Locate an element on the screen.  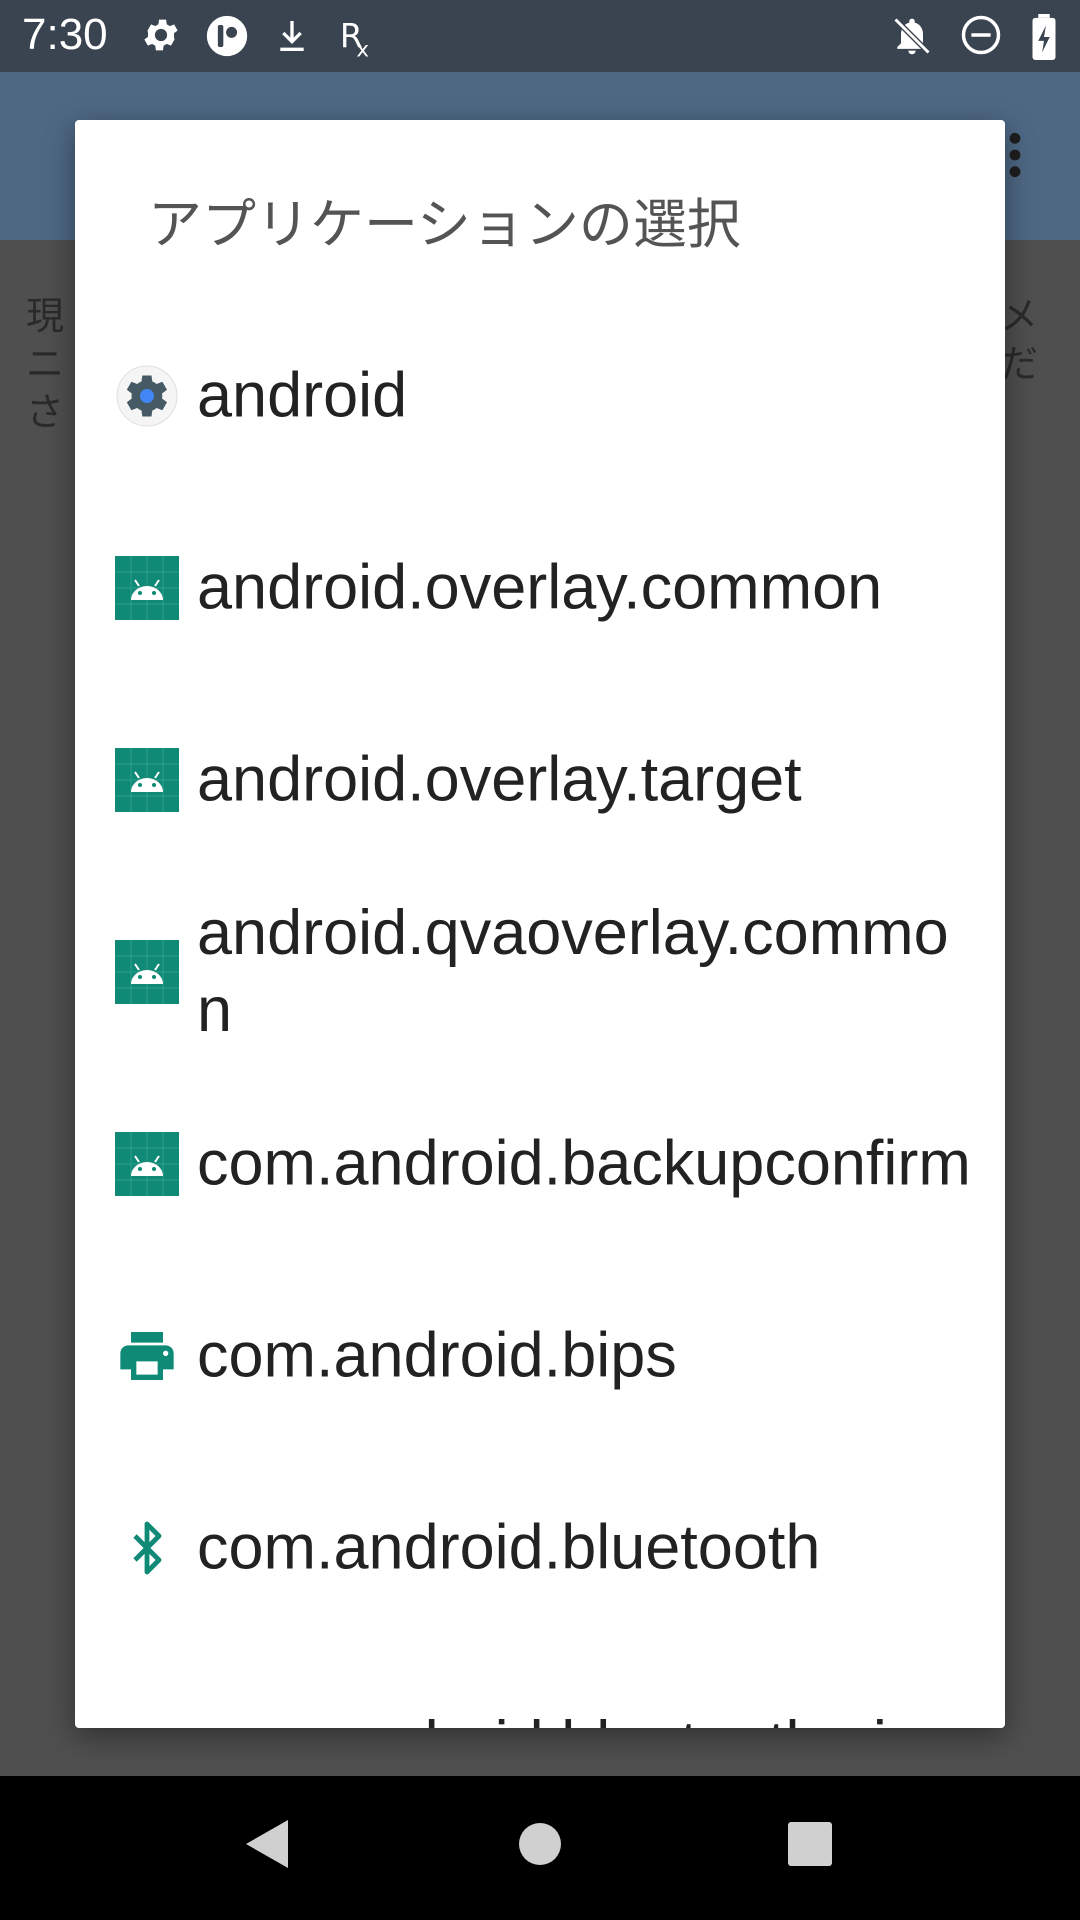
notifications-off-icon is located at coordinates (912, 36).